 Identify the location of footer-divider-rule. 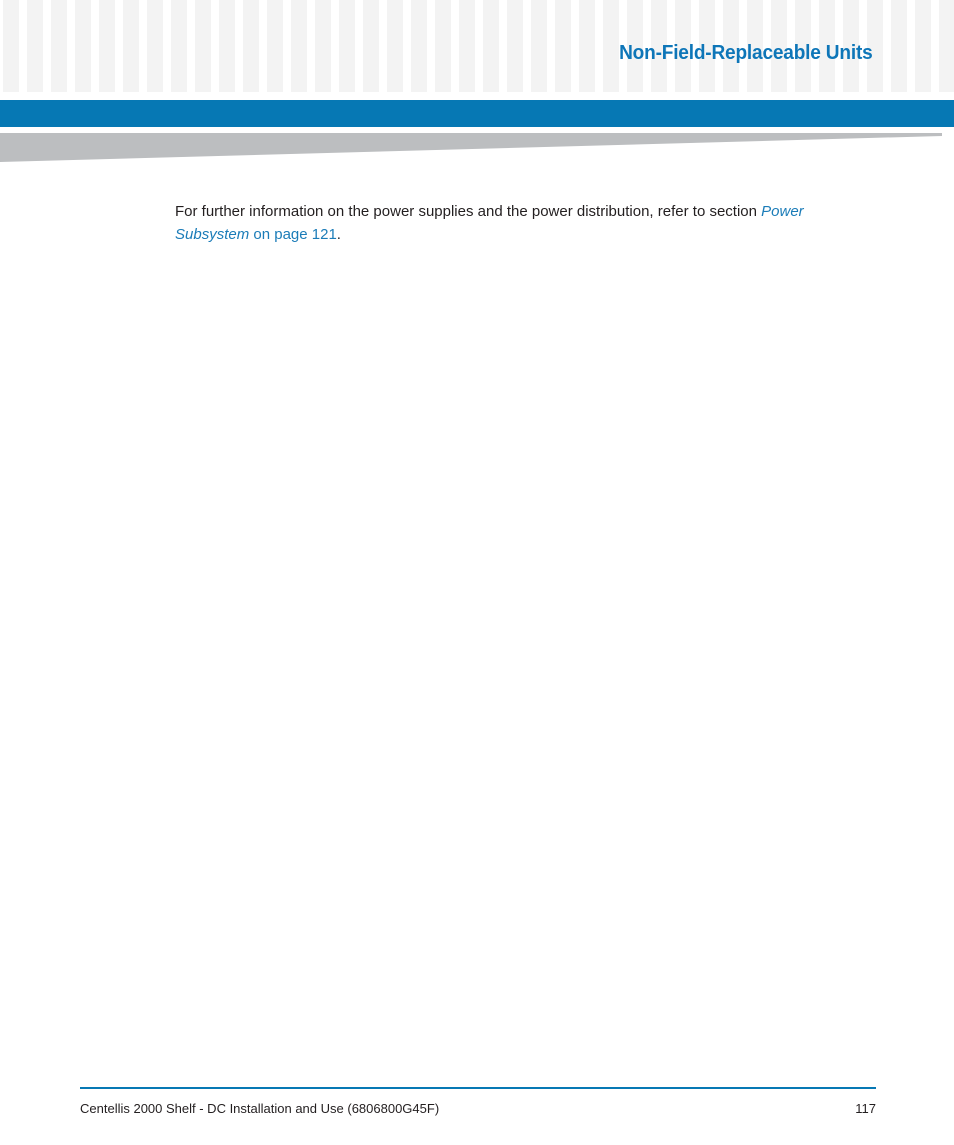
(478, 1088).